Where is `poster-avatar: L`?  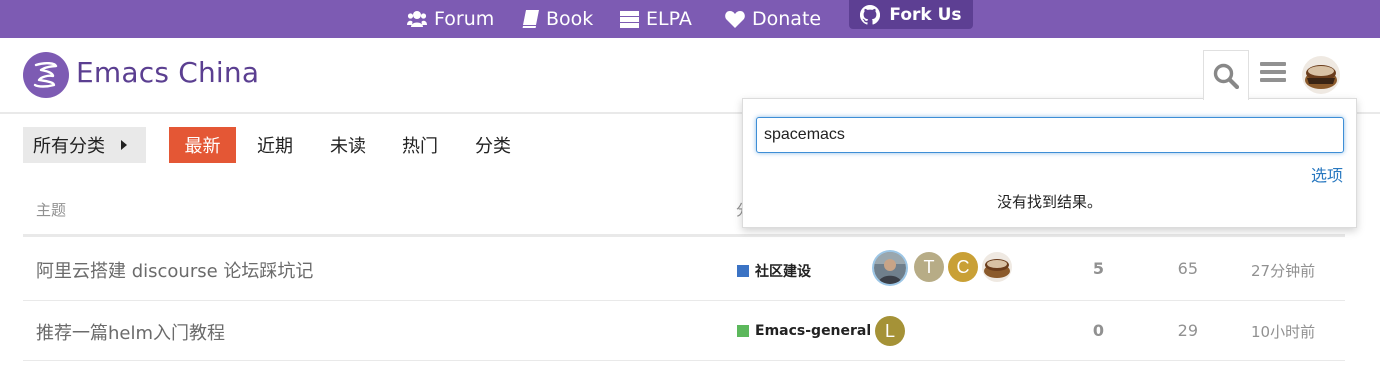 poster-avatar: L is located at coordinates (890, 331).